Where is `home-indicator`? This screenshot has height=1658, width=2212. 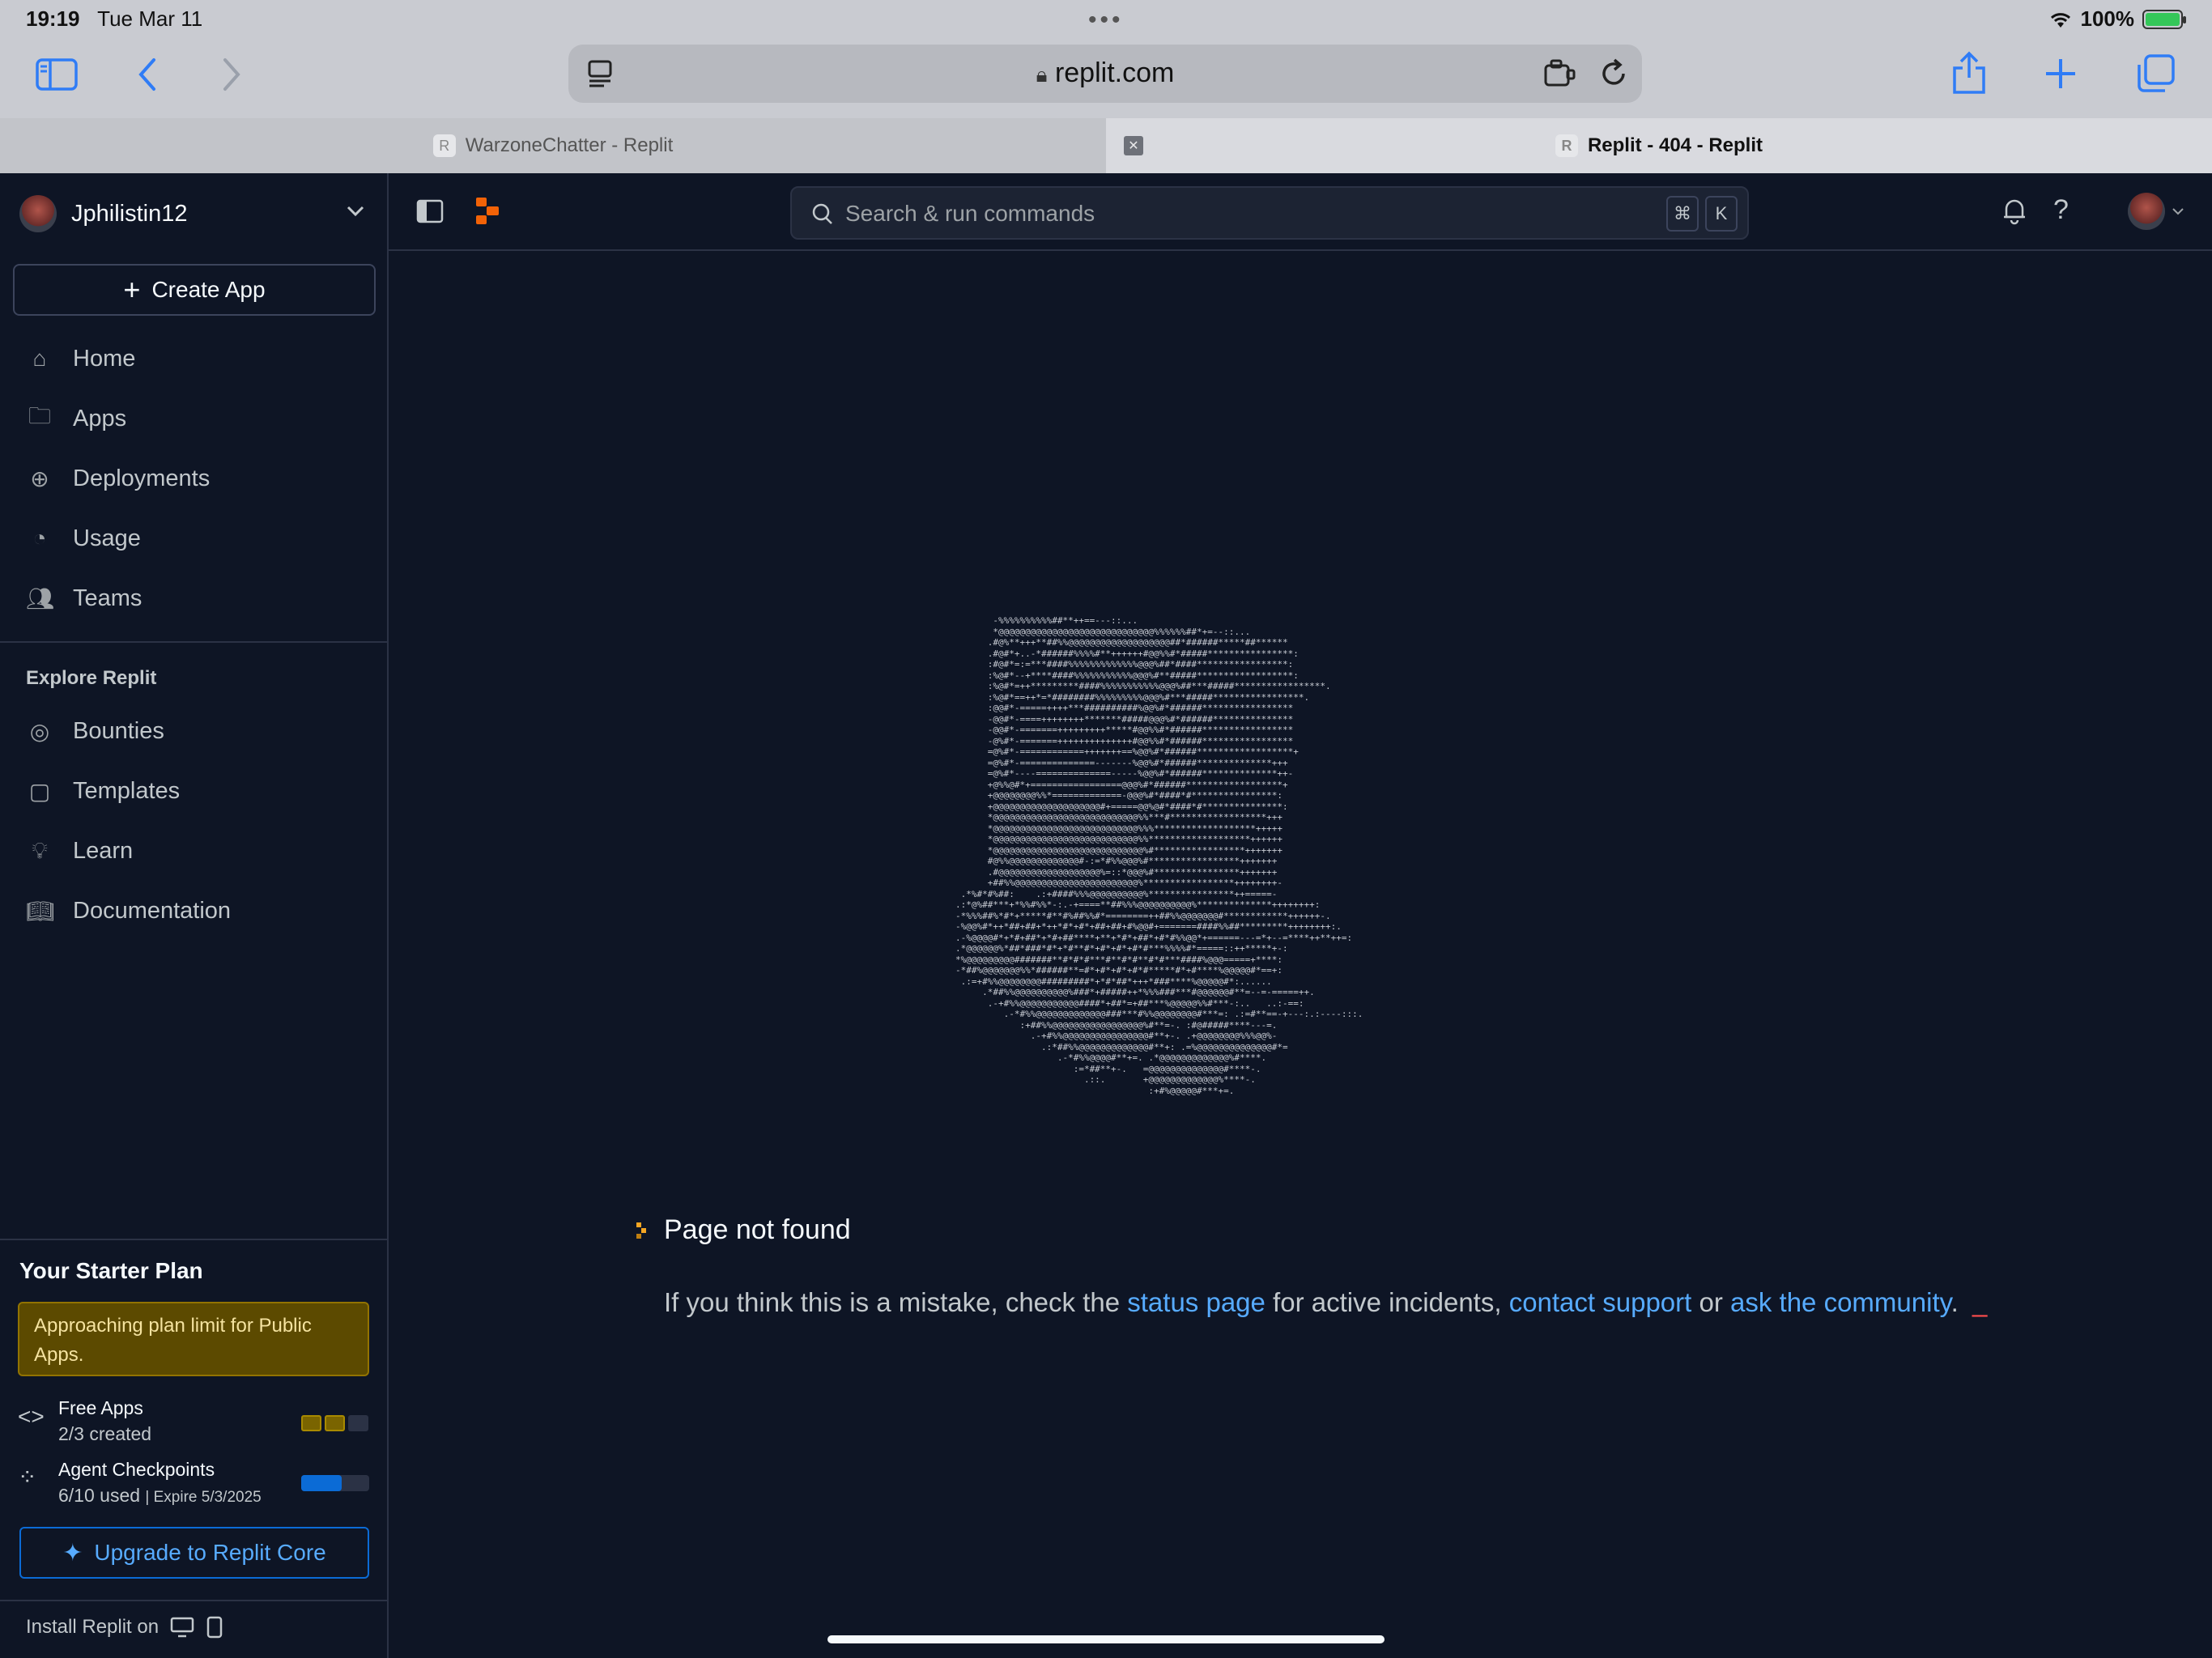
home-indicator is located at coordinates (1106, 1639).